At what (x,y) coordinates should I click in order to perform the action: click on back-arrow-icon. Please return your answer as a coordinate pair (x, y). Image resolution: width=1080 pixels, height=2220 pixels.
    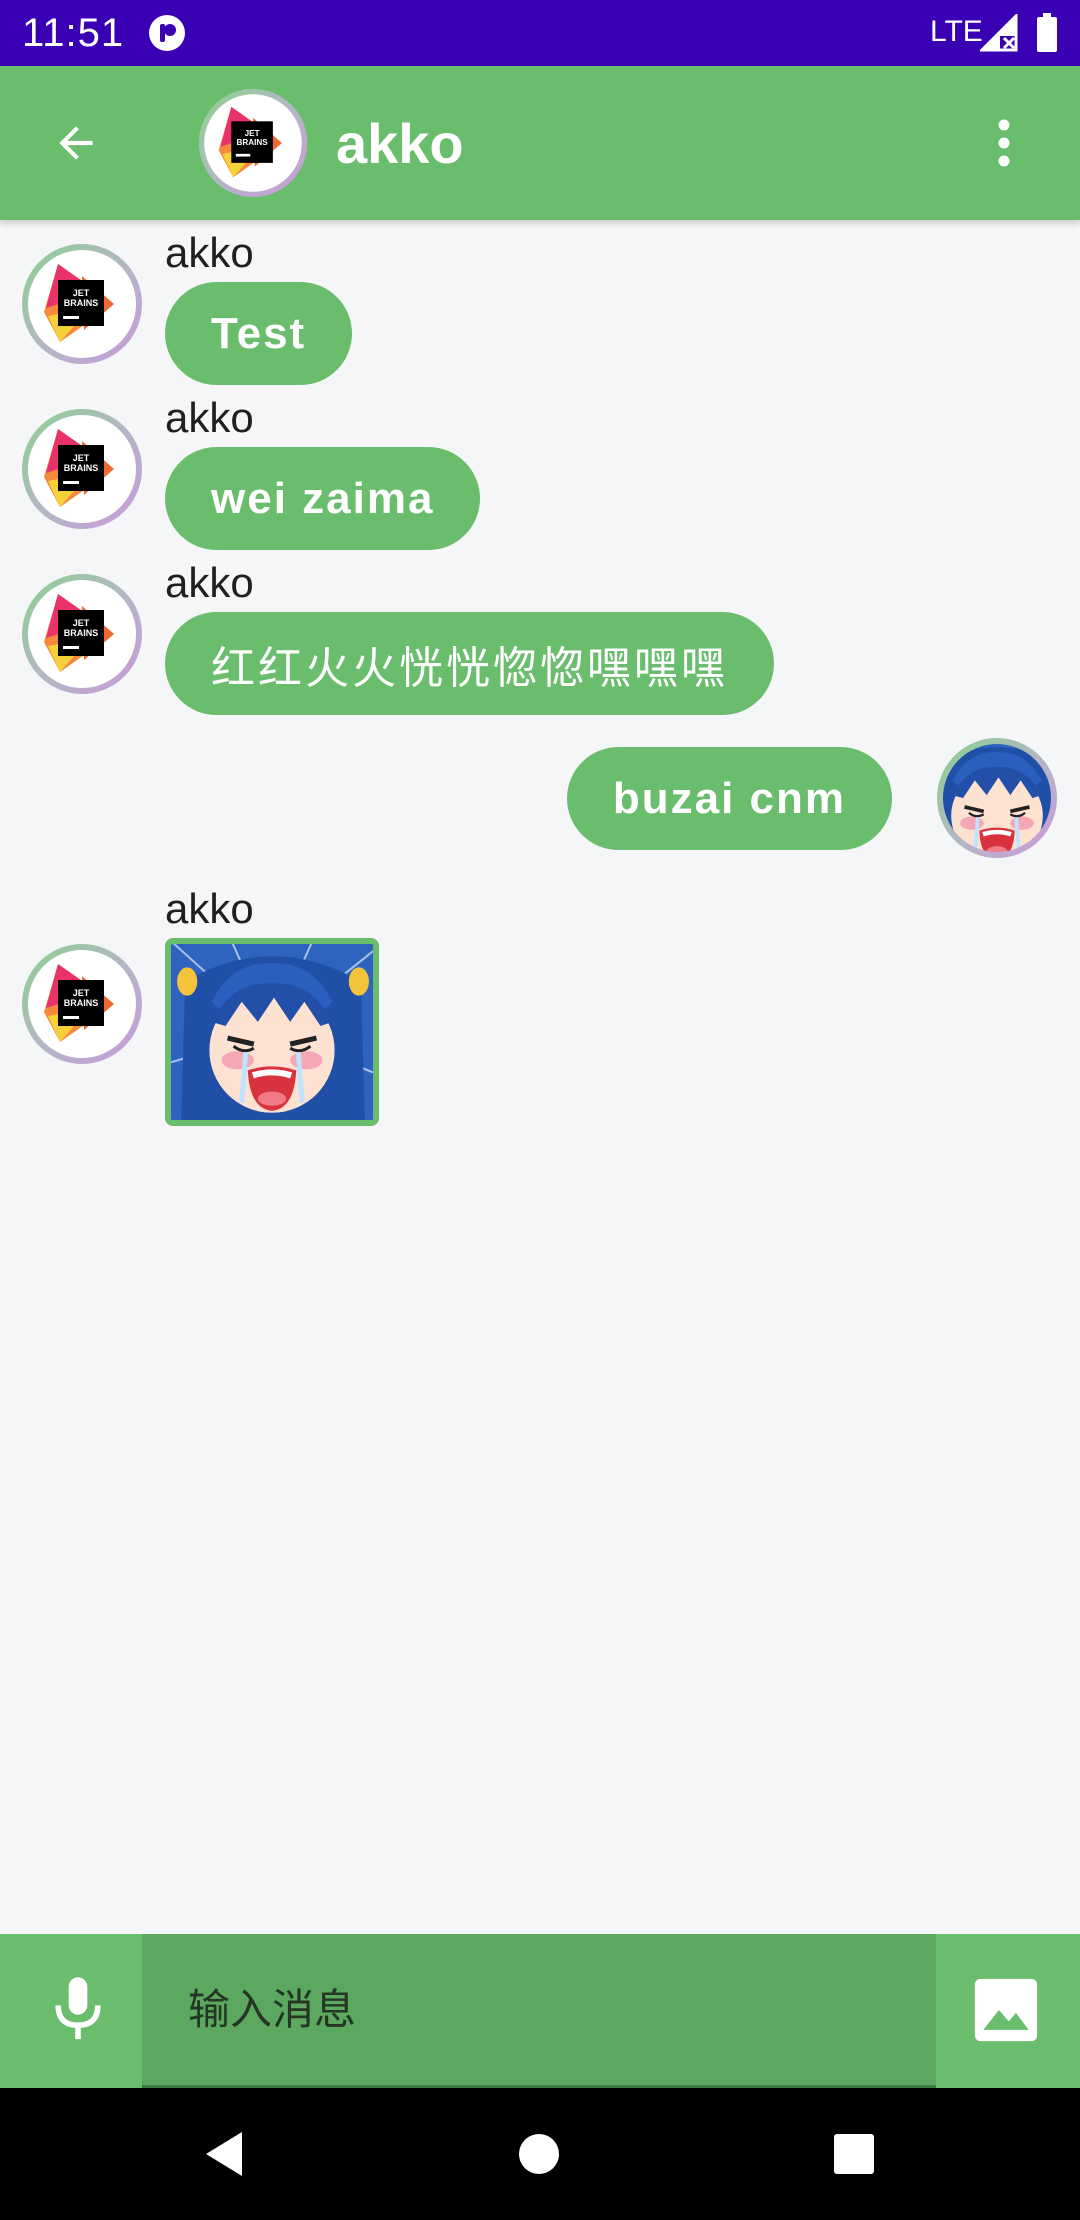
    Looking at the image, I should click on (76, 143).